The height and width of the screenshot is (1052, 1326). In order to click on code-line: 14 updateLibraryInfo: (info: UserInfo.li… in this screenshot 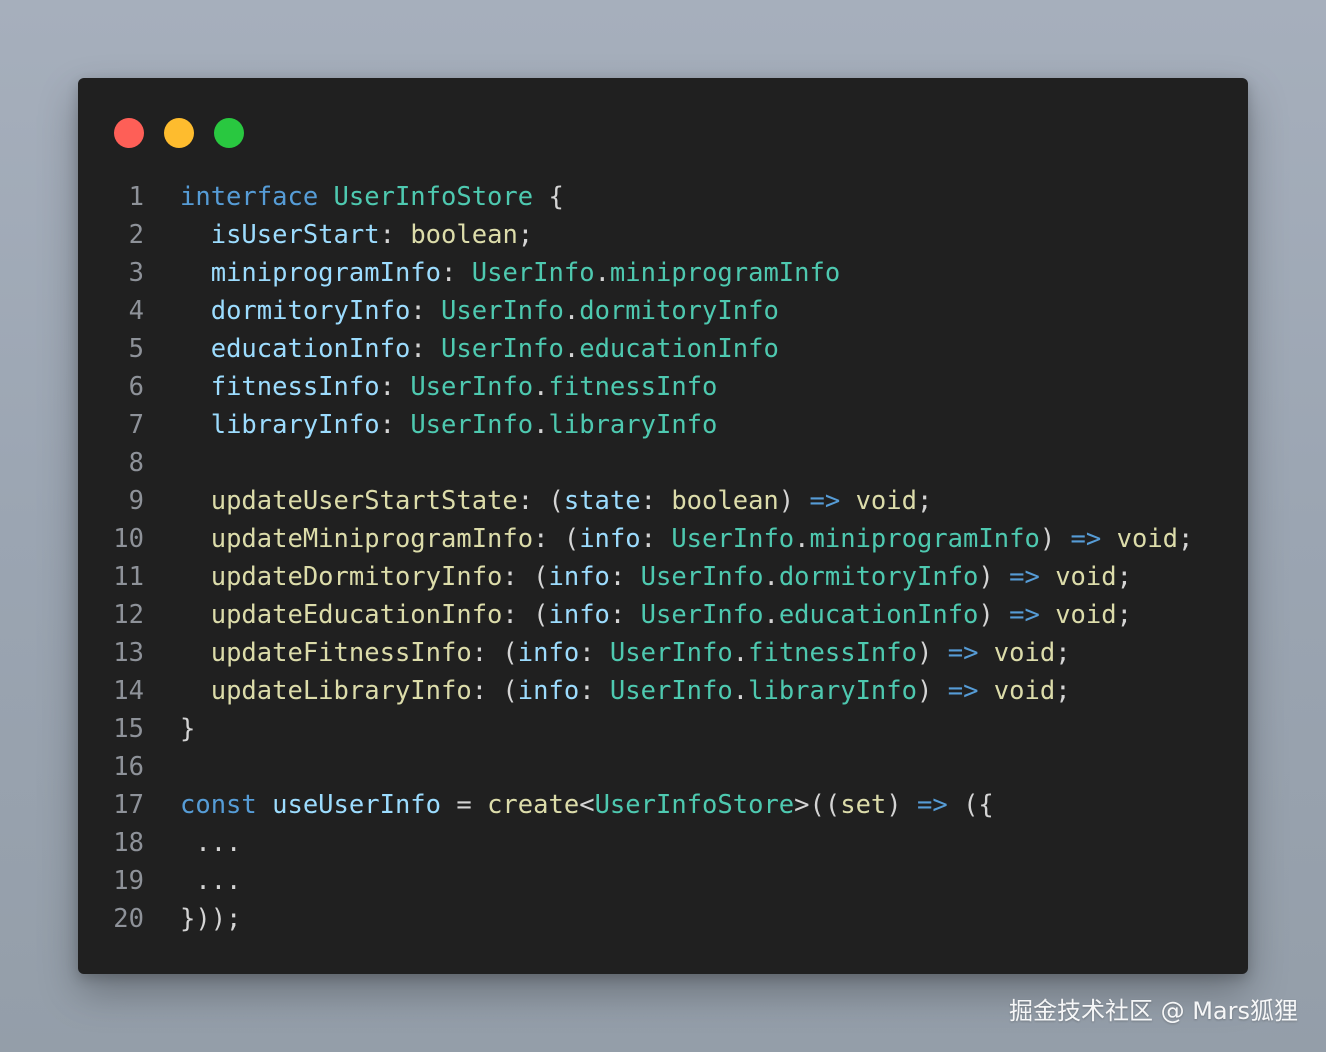, I will do `click(663, 691)`.